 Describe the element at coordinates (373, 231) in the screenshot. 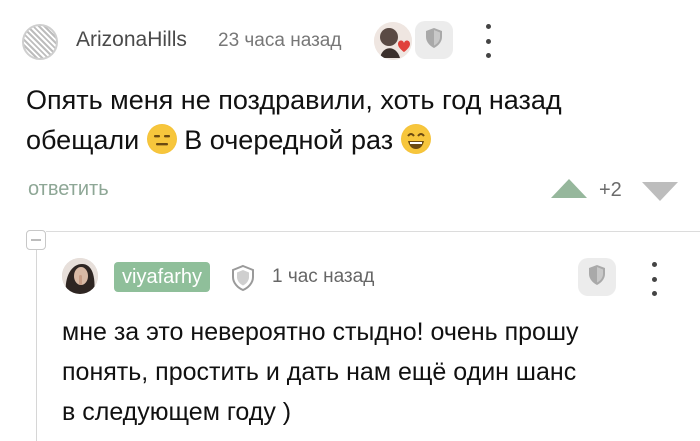

I see `thread-divider` at that location.